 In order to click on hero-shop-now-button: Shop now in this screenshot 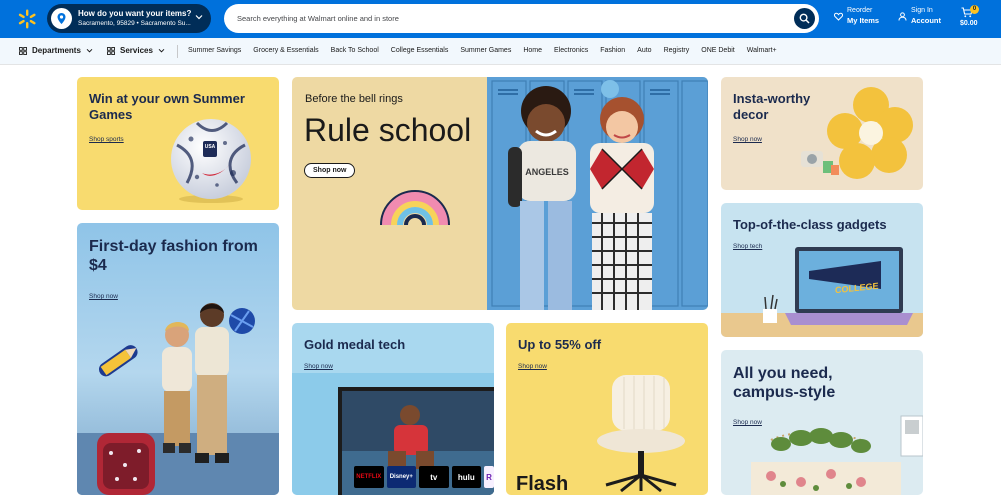, I will do `click(330, 170)`.